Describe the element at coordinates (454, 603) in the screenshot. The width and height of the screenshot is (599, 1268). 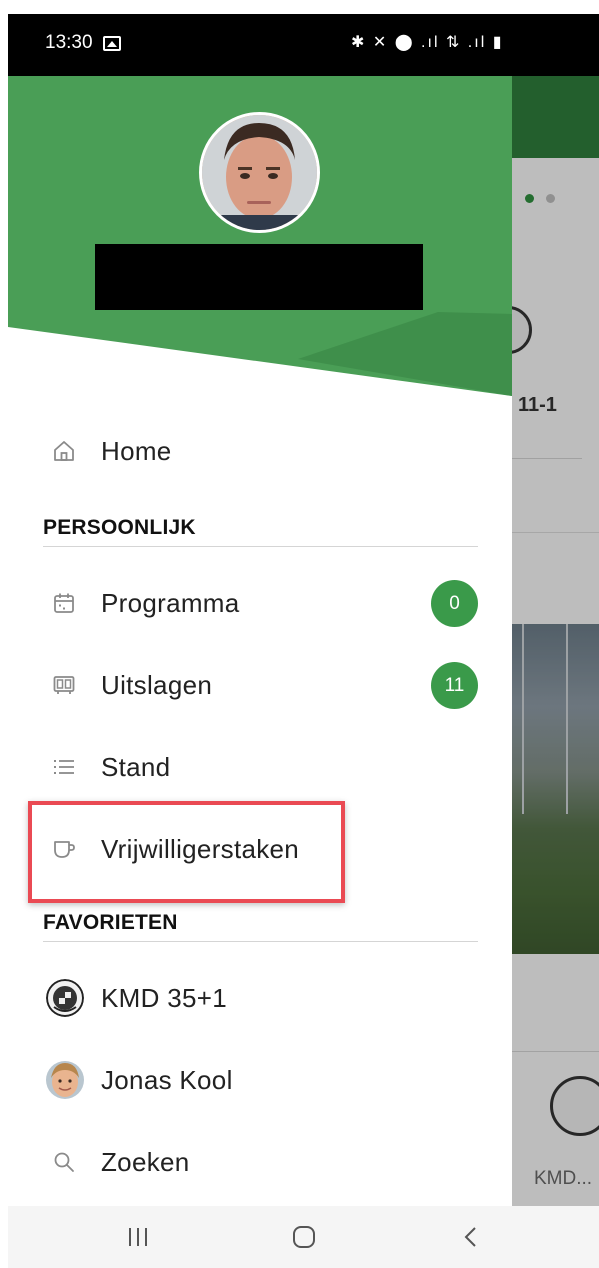
I see `programma-count-badge: 0` at that location.